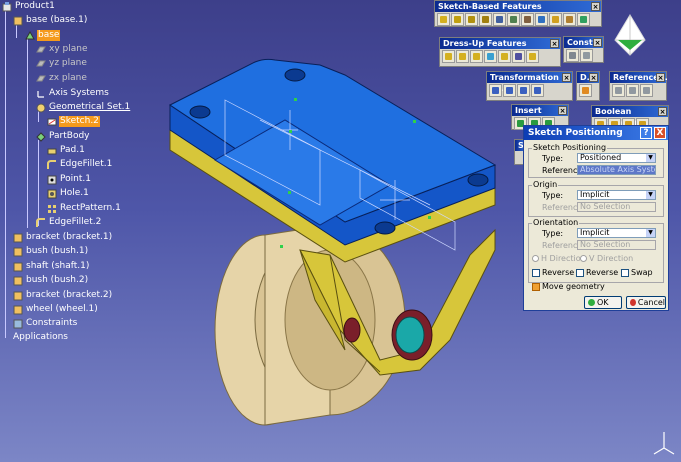  I want to click on tree-item-bracket1: bracket (bracket.1), so click(62, 237).